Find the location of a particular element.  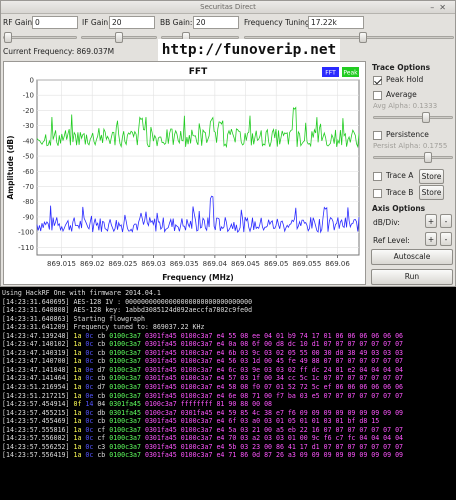

ref-level-plus-button: + is located at coordinates (431, 239).